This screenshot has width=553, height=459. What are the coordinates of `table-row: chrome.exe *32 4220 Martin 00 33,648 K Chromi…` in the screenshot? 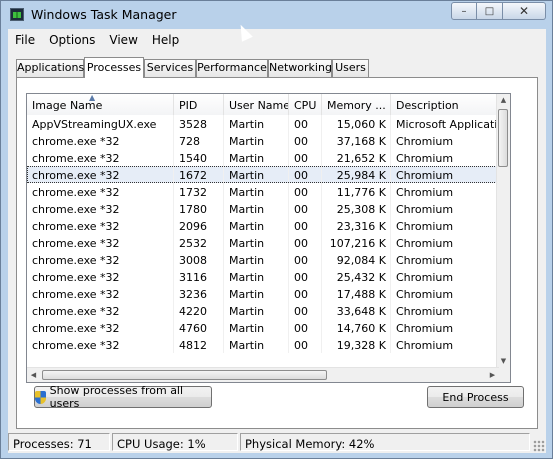 It's located at (263, 310).